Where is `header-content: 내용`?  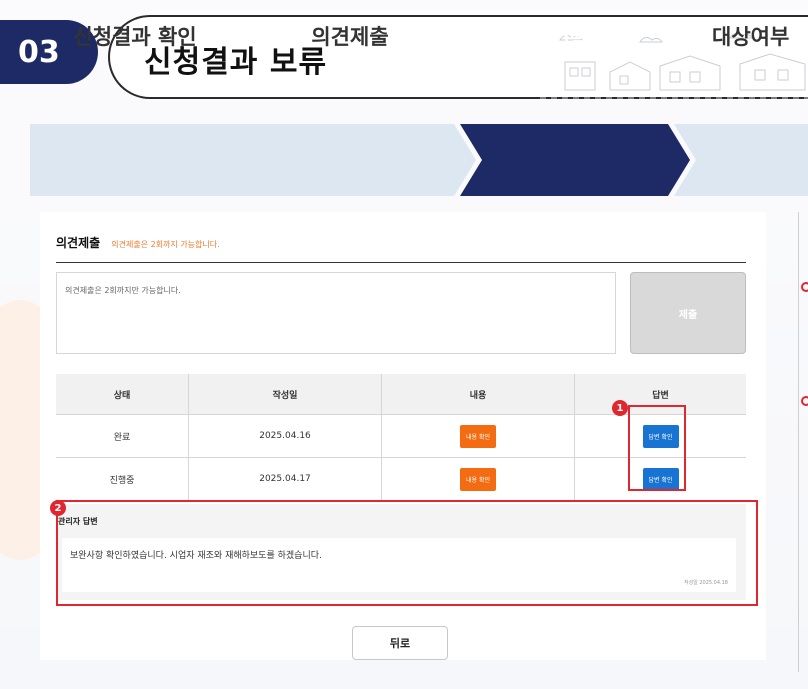 header-content: 내용 is located at coordinates (478, 394).